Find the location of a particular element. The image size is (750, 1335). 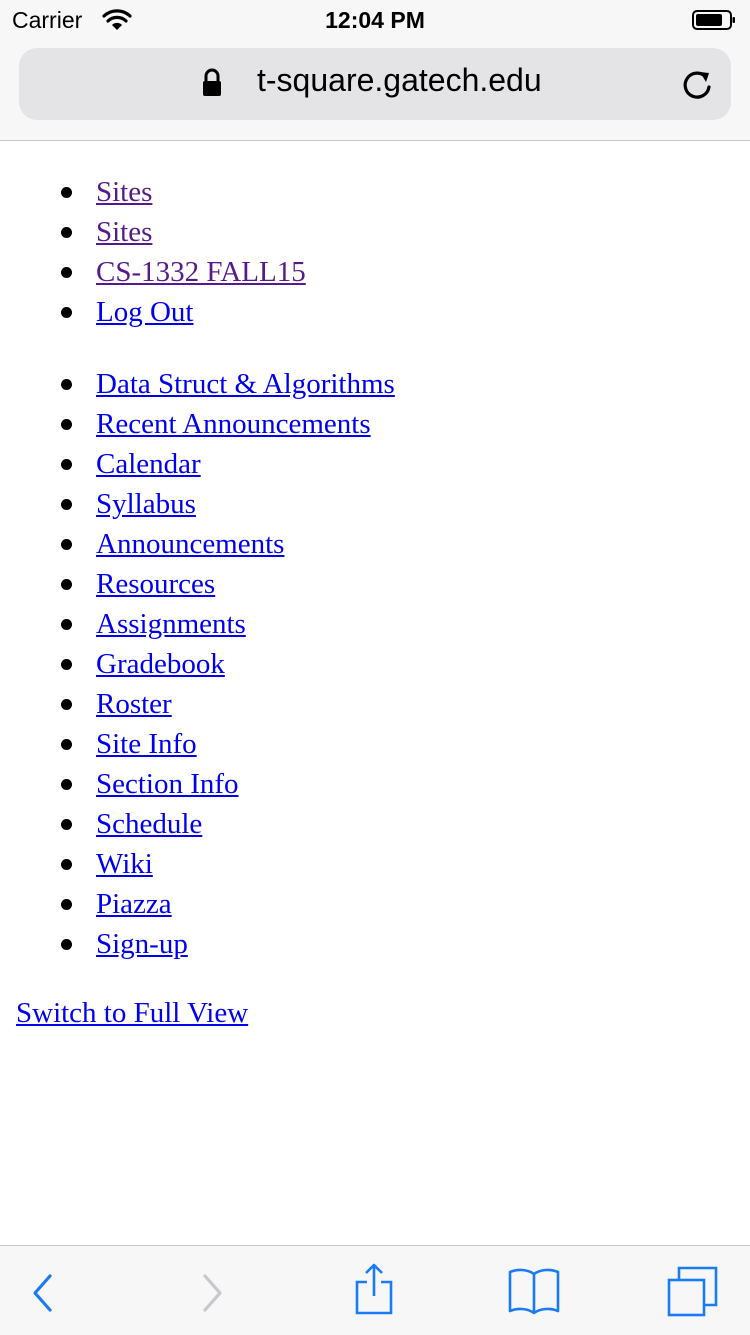

tabs-button is located at coordinates (694, 1290).